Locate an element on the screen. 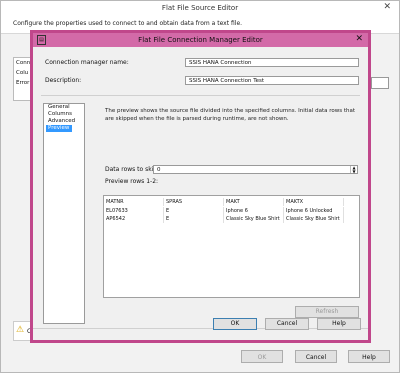 This screenshot has width=400, height=373. nav-item-general: General is located at coordinates (65, 107).